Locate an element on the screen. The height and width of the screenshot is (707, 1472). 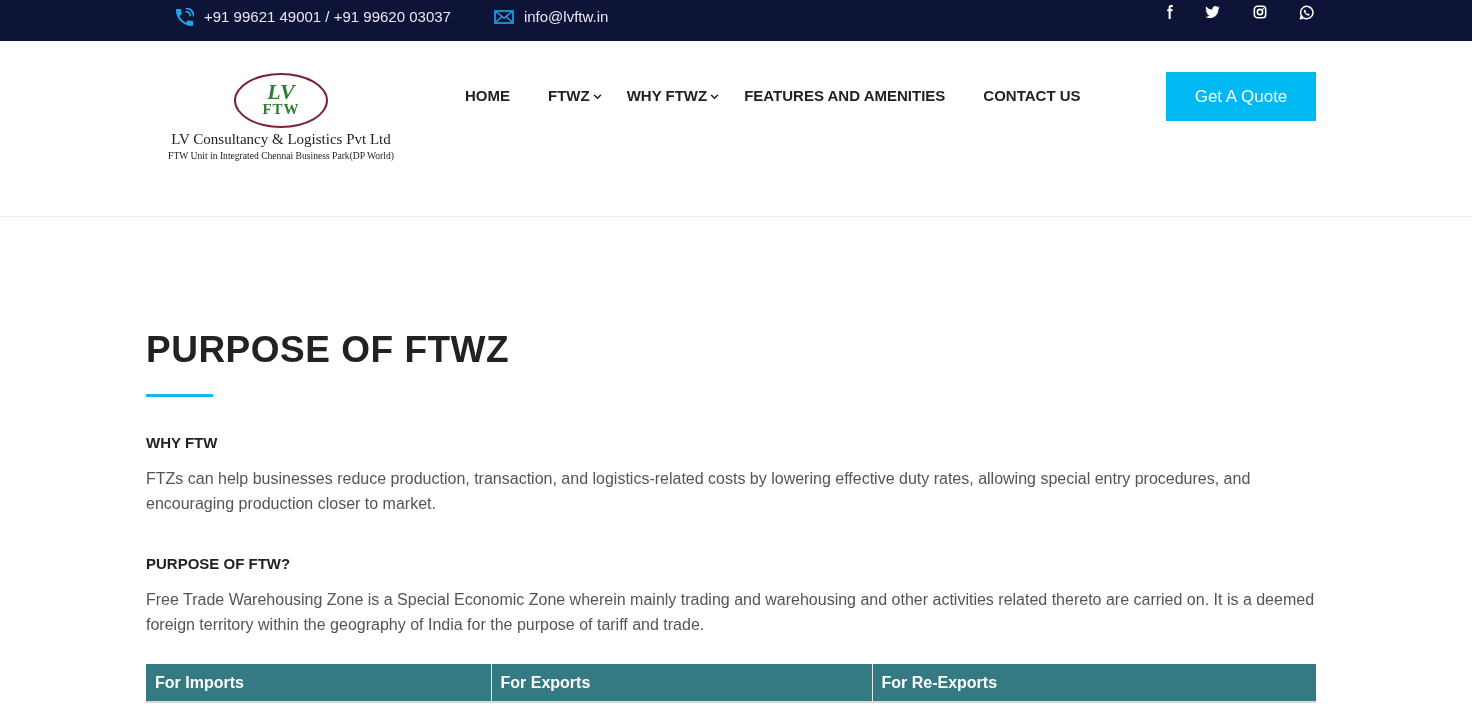
nav-link: WHY FTWZ is located at coordinates (673, 96).